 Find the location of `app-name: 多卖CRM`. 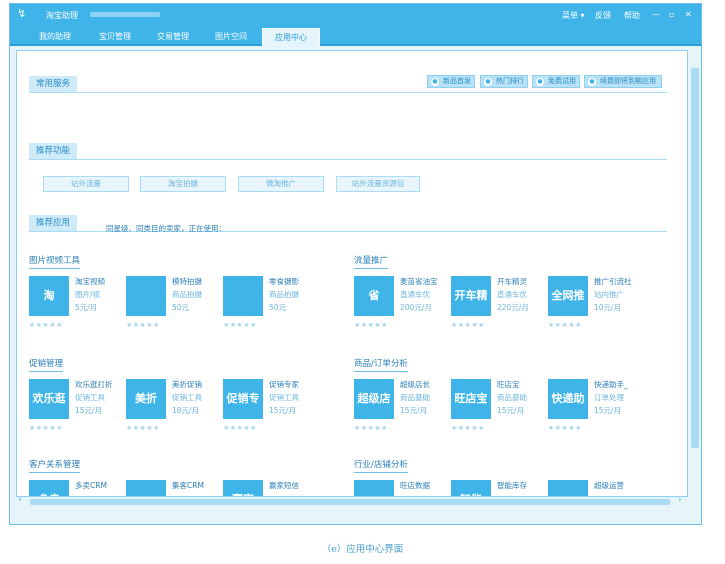

app-name: 多卖CRM is located at coordinates (91, 485).